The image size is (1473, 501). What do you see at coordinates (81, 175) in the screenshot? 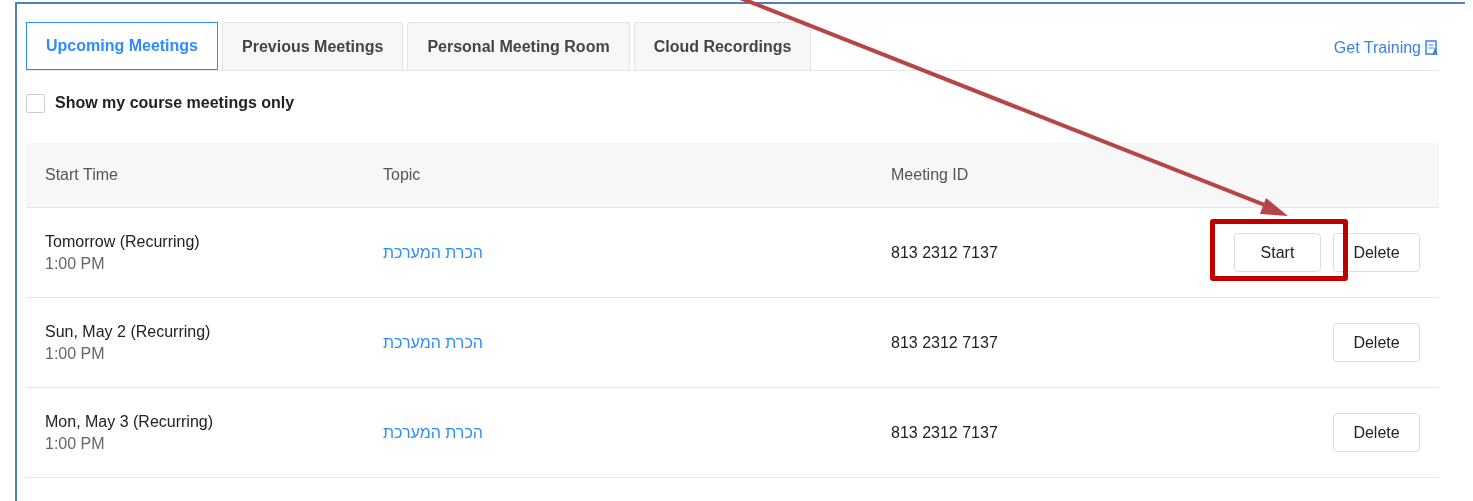
I see `column-header: Start Time` at bounding box center [81, 175].